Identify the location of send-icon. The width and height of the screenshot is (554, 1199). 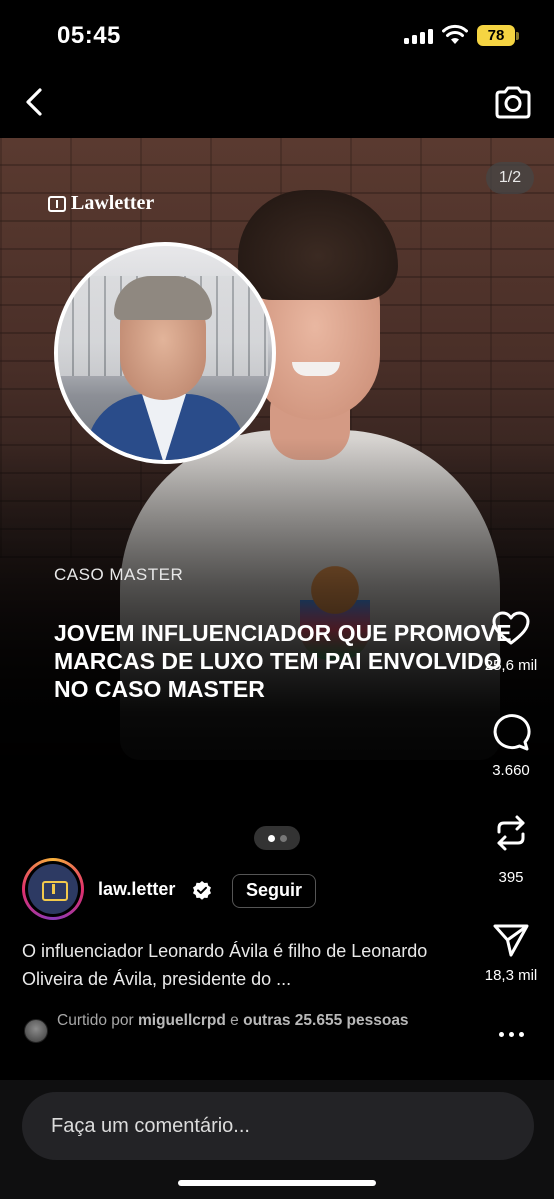
(511, 940).